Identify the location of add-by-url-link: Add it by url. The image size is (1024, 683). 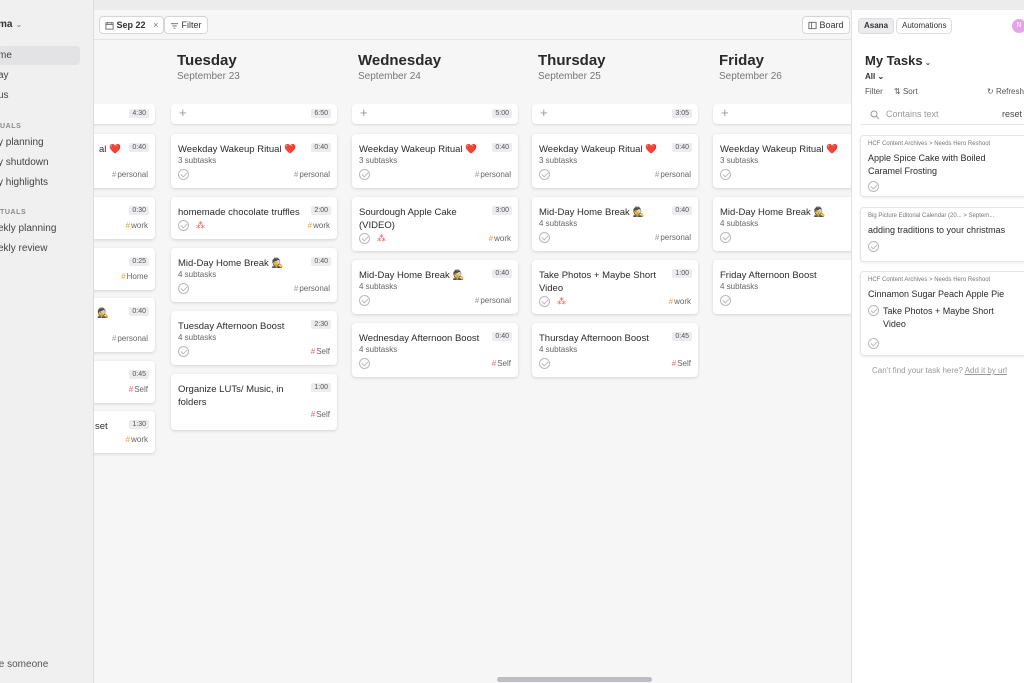
(986, 370).